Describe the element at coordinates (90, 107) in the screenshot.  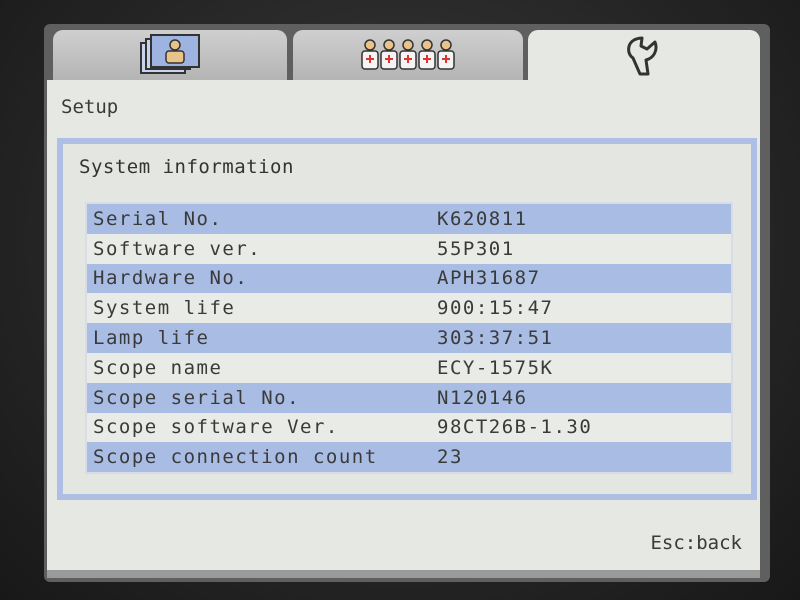
I see `page-title: Setup` at that location.